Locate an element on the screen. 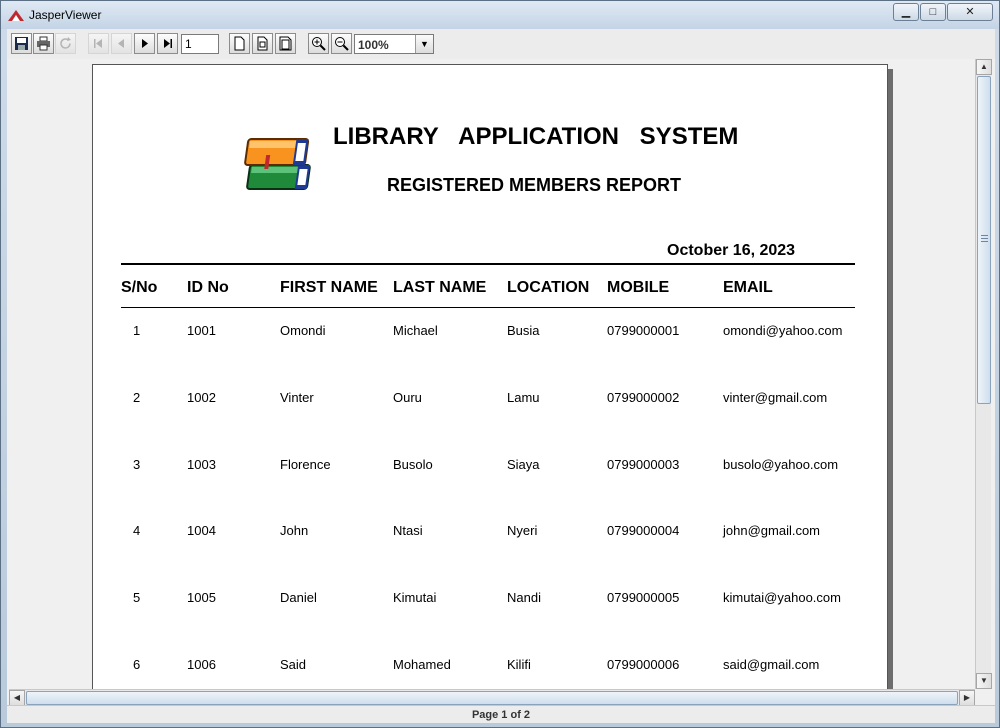 This screenshot has width=1000, height=728. cell-location: Lamu is located at coordinates (523, 397).